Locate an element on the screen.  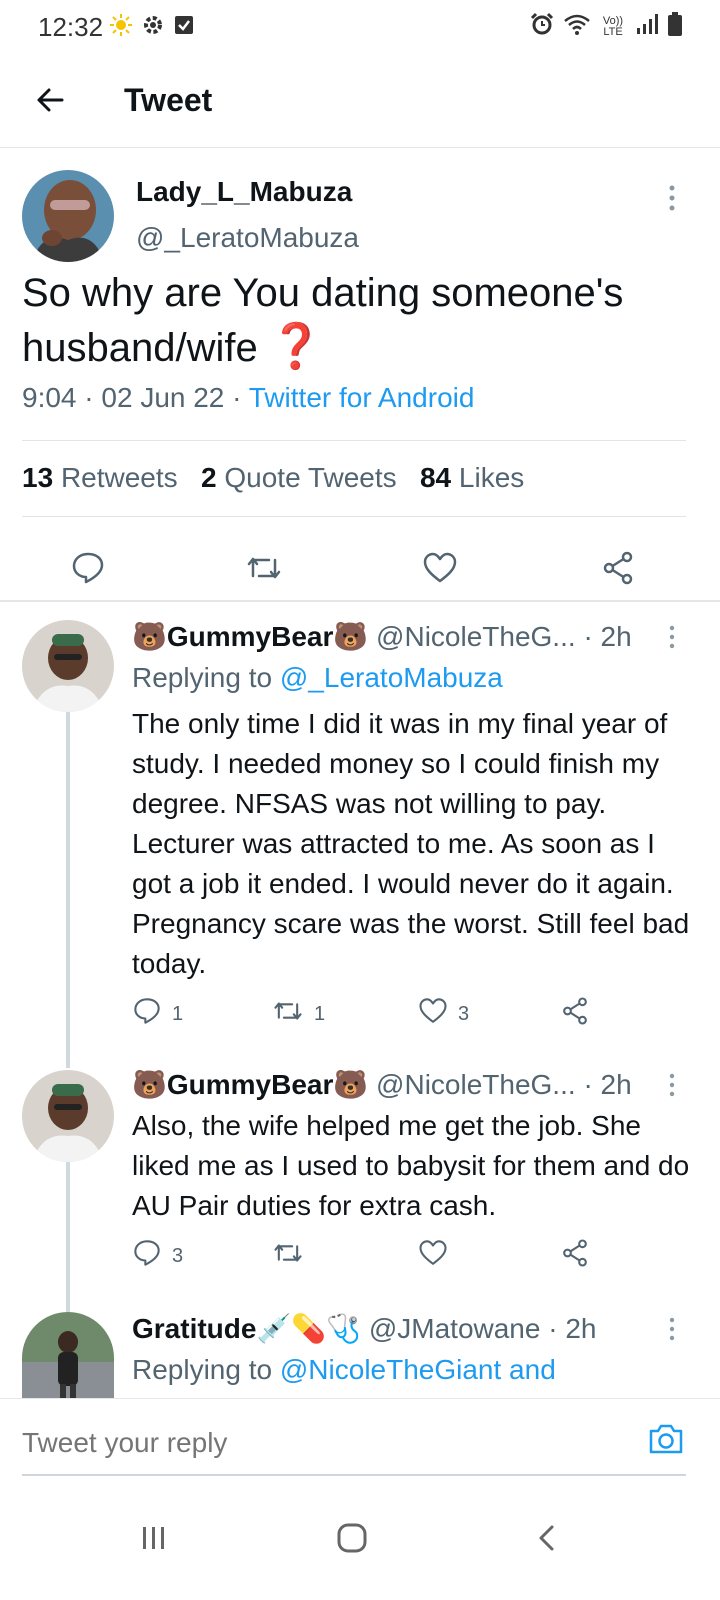
reply-author-handle: @JMatowane is located at coordinates (455, 1328).